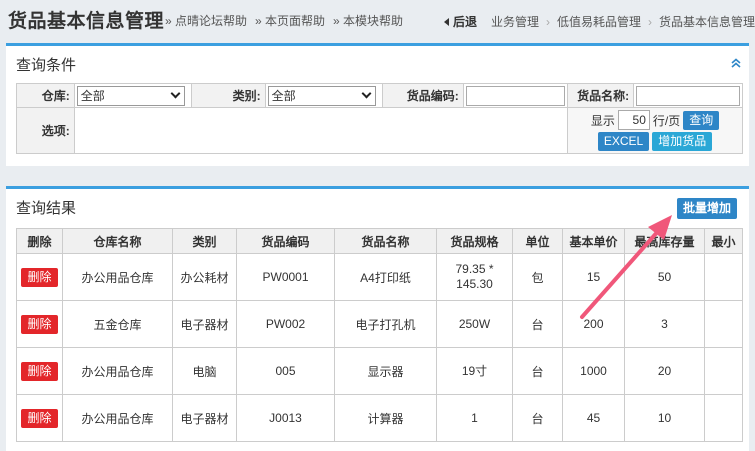 This screenshot has width=755, height=451. I want to click on collapse-icon, so click(736, 63).